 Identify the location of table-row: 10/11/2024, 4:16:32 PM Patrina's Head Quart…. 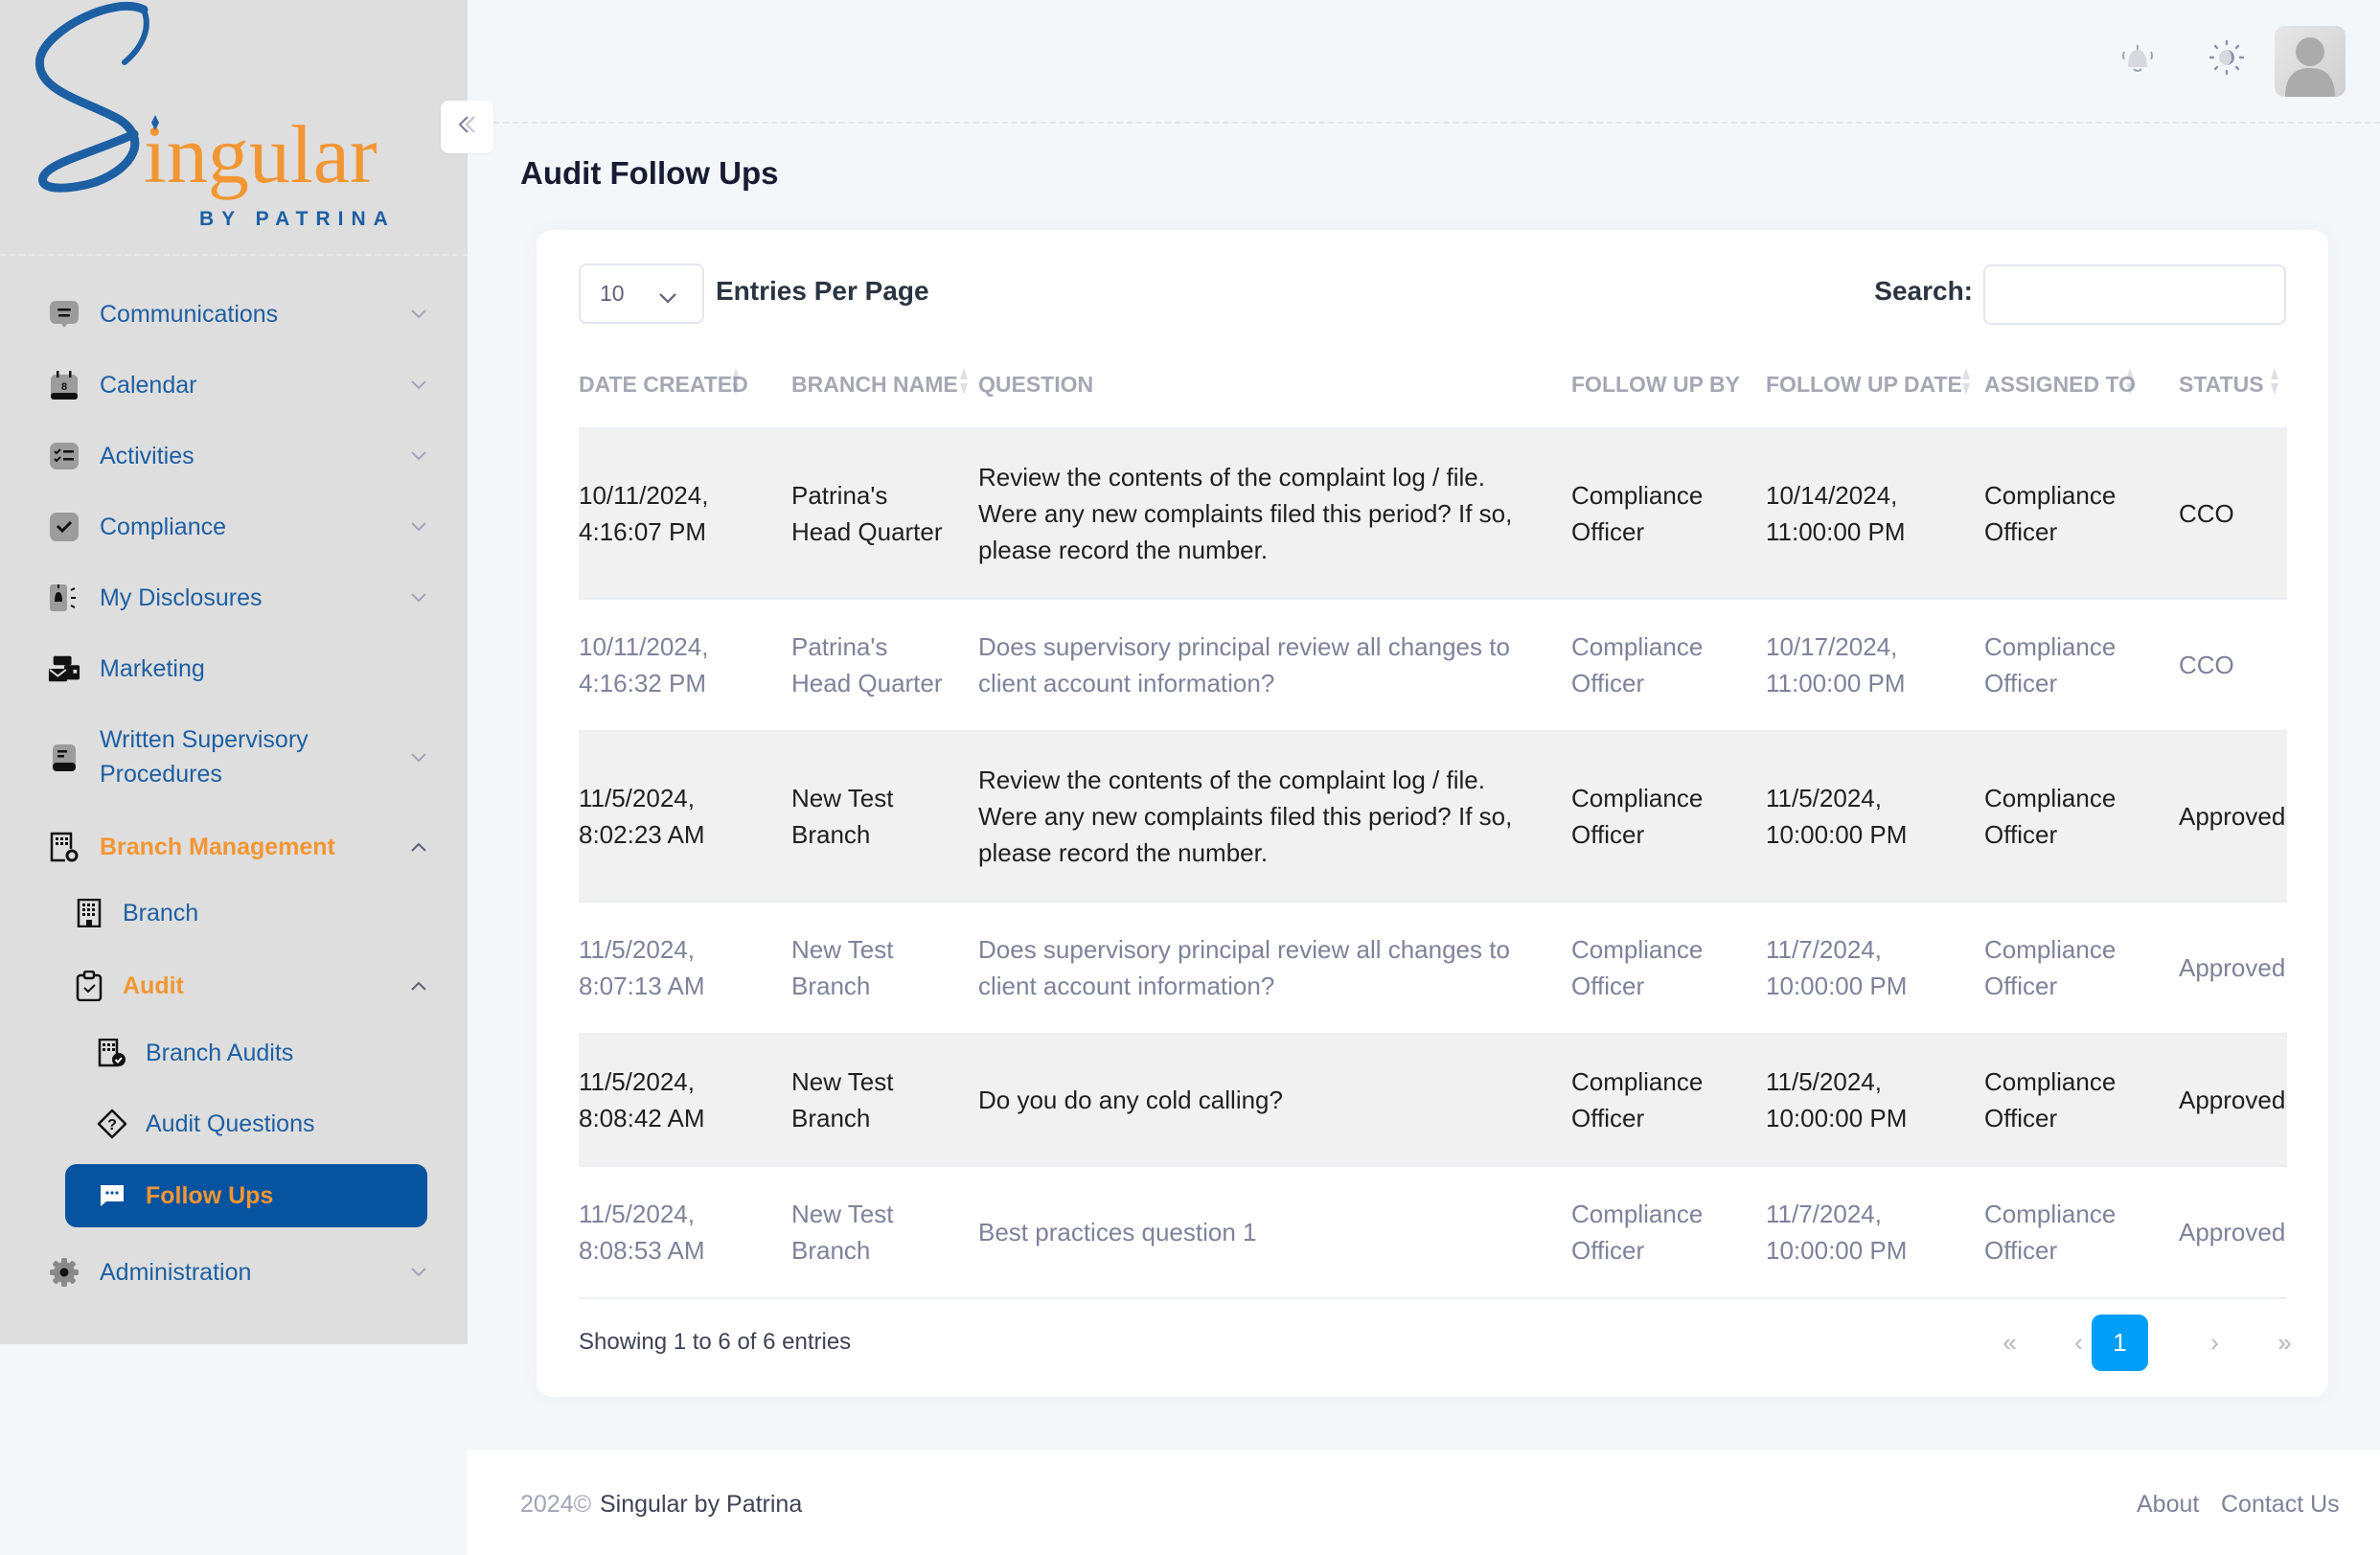
(1433, 666).